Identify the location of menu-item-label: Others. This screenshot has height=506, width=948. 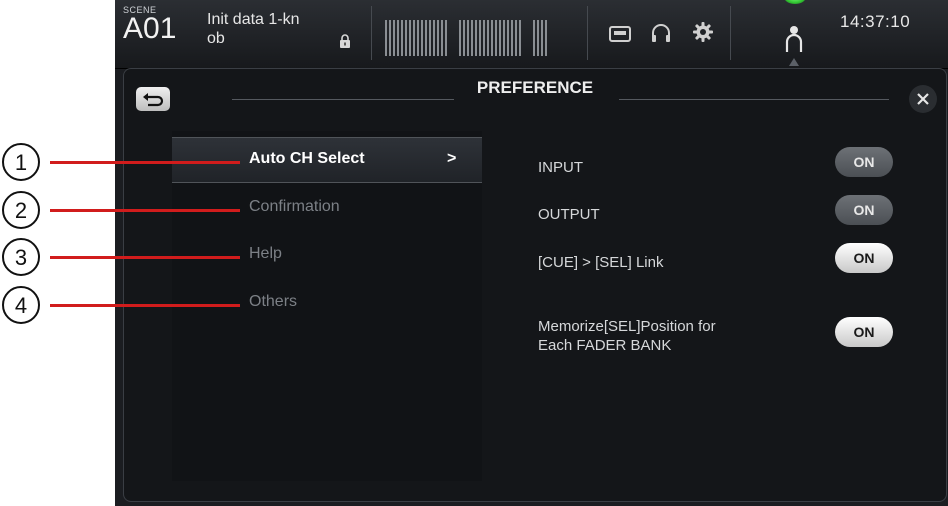
(273, 301).